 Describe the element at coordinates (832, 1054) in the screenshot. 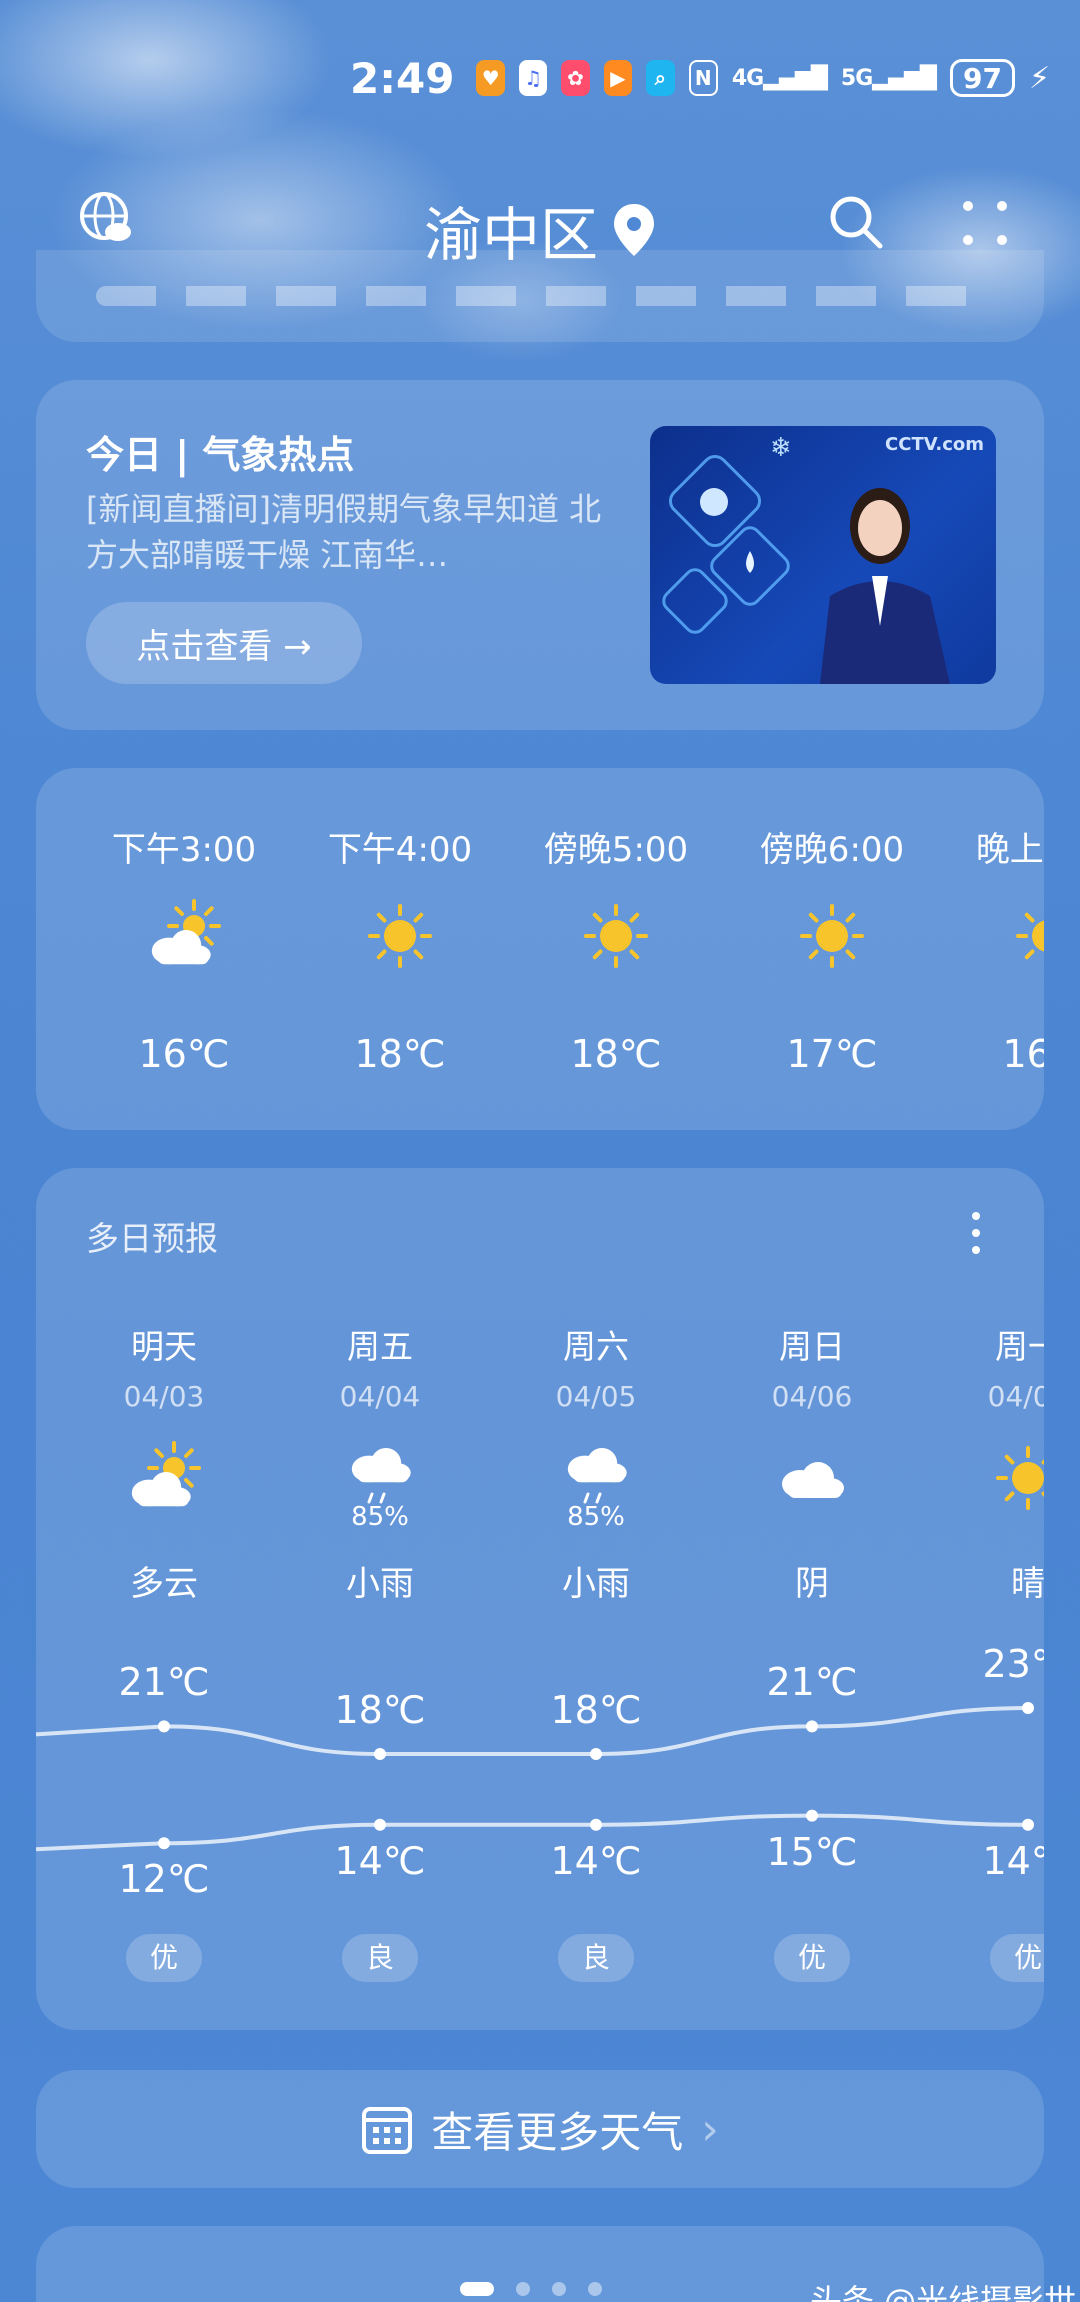

I see `hourly-temp: 17℃` at that location.